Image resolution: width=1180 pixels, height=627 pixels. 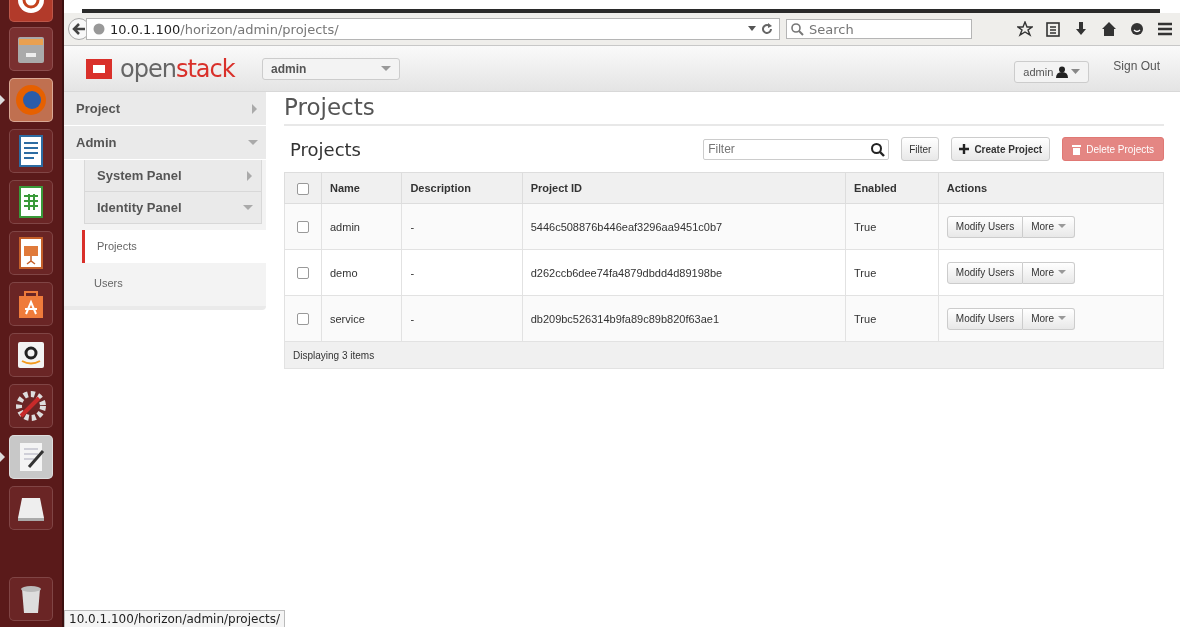 I want to click on address-bar: 10.0.1.100/horizon/admin/projects/, so click(x=433, y=29).